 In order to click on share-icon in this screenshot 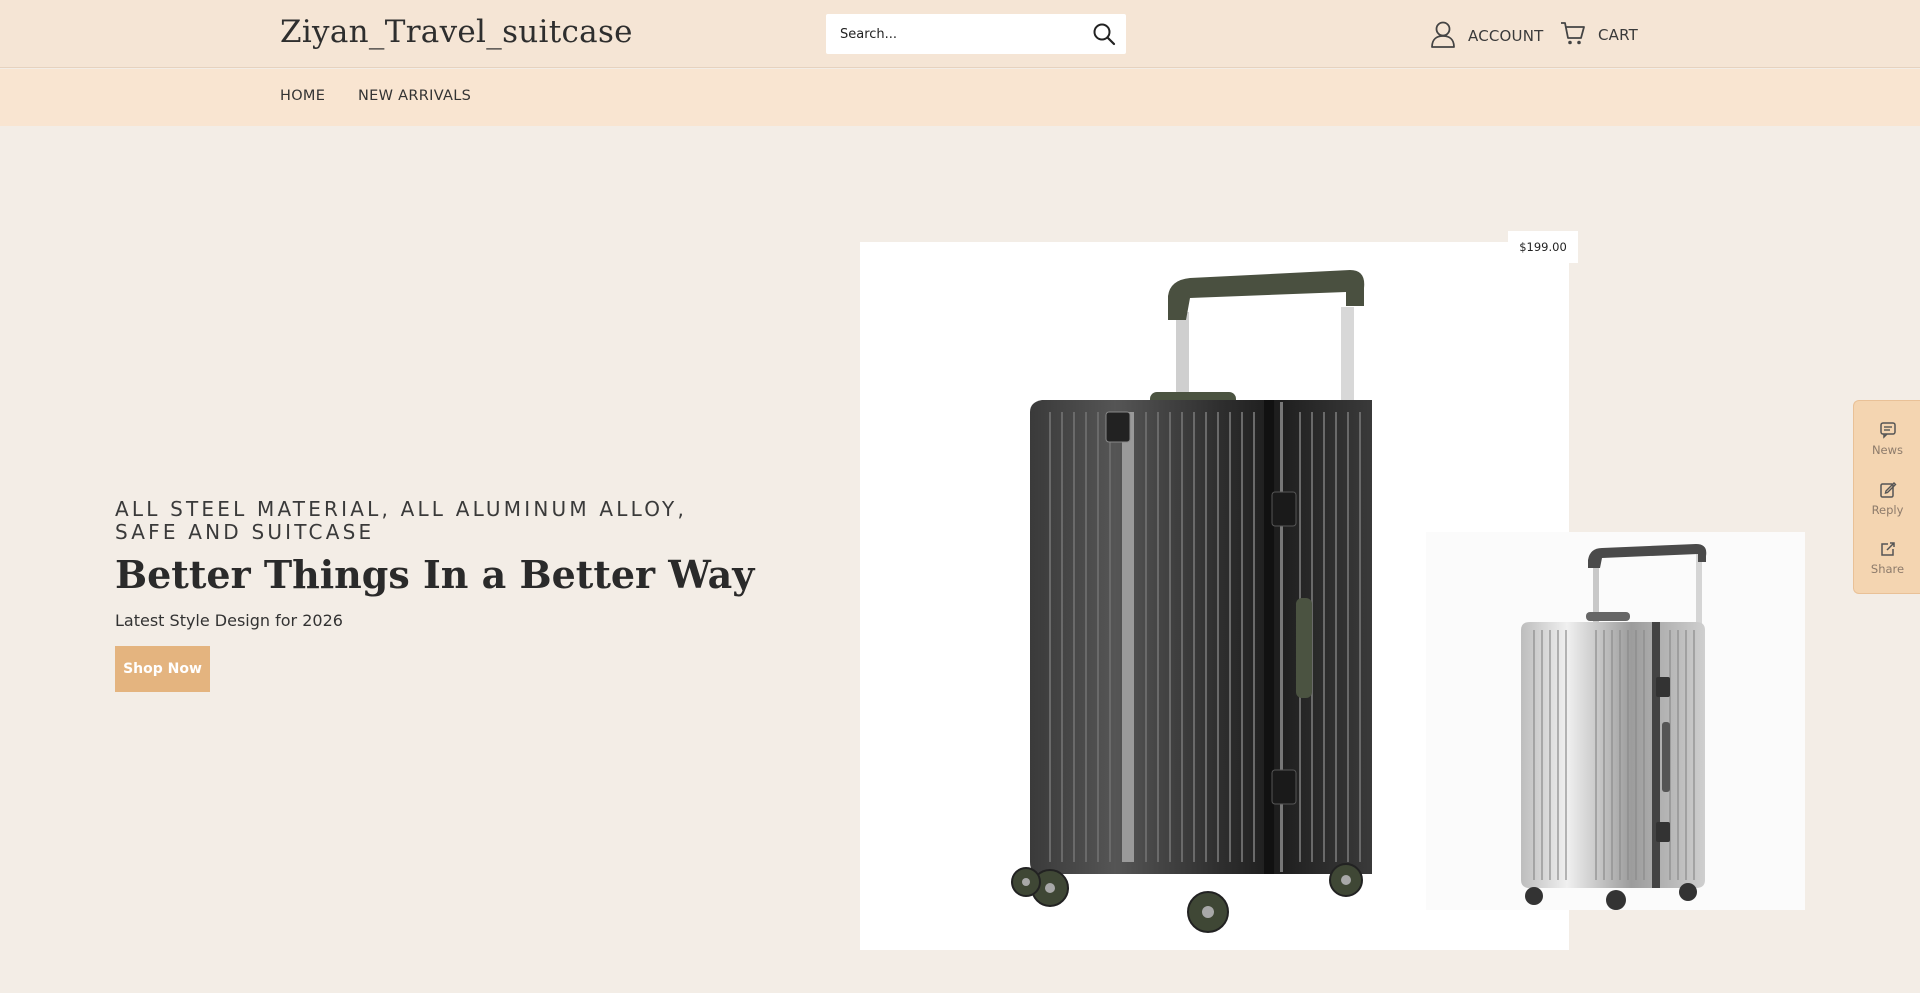, I will do `click(1887, 549)`.